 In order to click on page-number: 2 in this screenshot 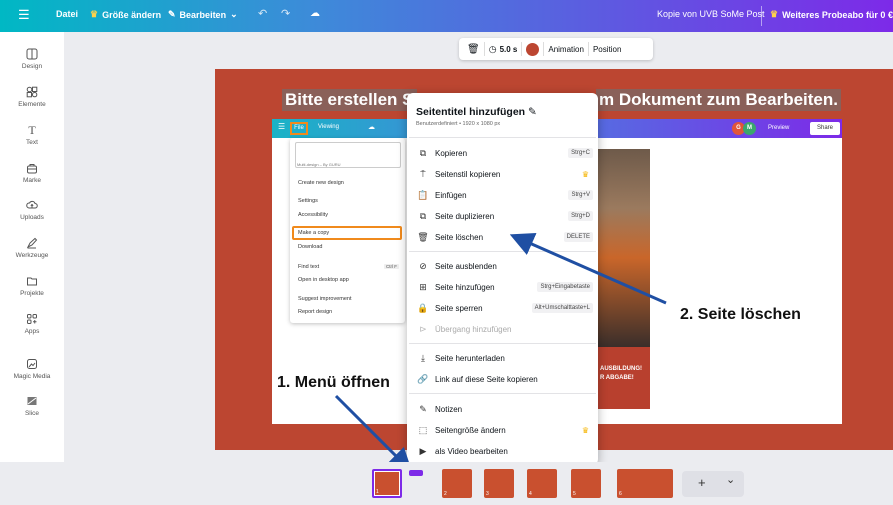, I will do `click(445, 494)`.